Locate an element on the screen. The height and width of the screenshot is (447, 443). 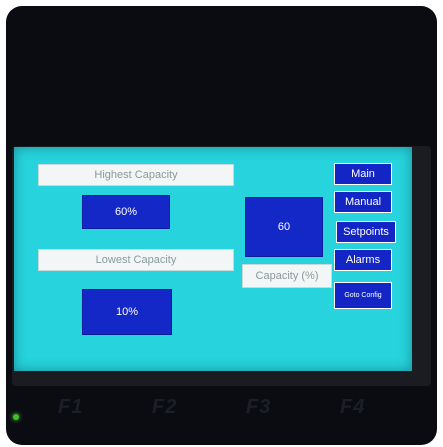
function-keys: F1 F2 F3 F4 is located at coordinates (230, 416).